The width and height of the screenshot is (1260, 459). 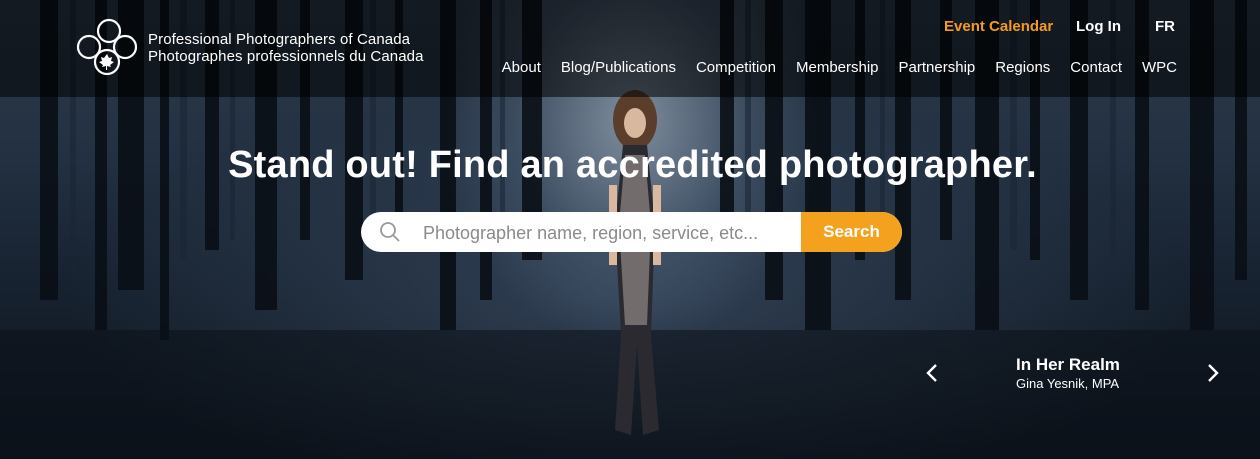 I want to click on nav-item-membership: Membership, so click(x=837, y=67).